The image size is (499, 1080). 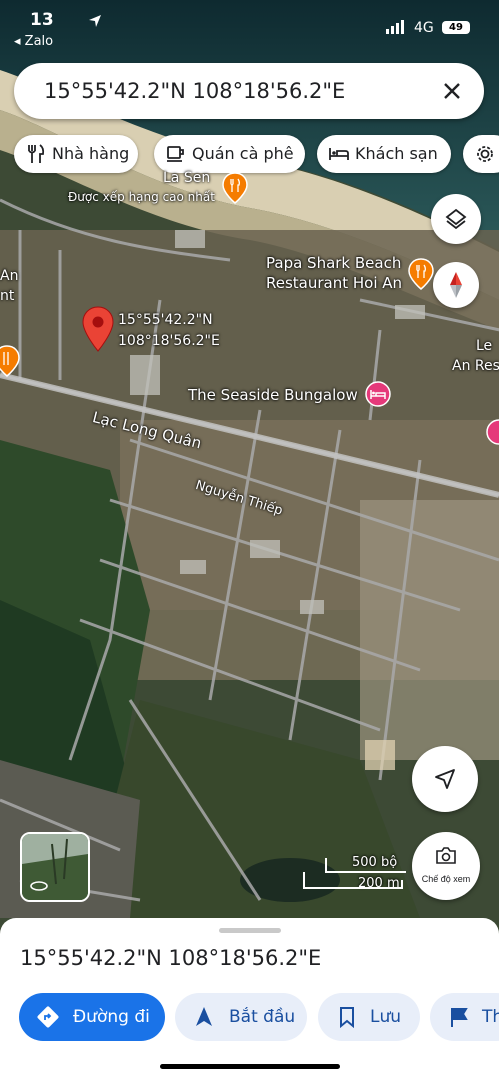 What do you see at coordinates (452, 91) in the screenshot?
I see `close-icon` at bounding box center [452, 91].